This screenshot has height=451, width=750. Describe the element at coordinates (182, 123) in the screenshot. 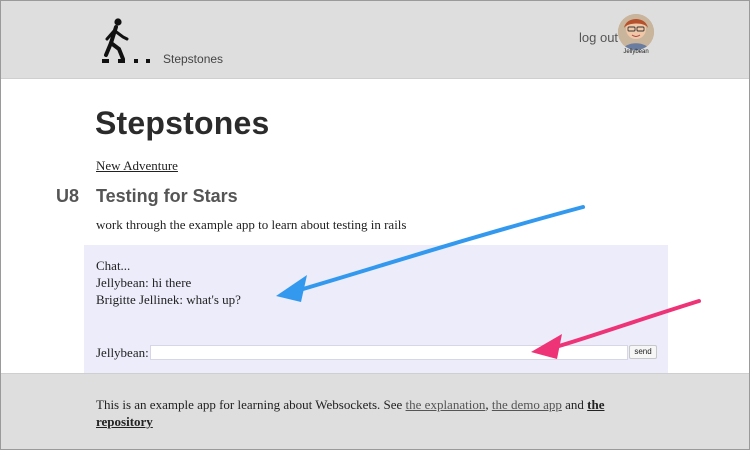

I see `page-title: Stepstones` at that location.